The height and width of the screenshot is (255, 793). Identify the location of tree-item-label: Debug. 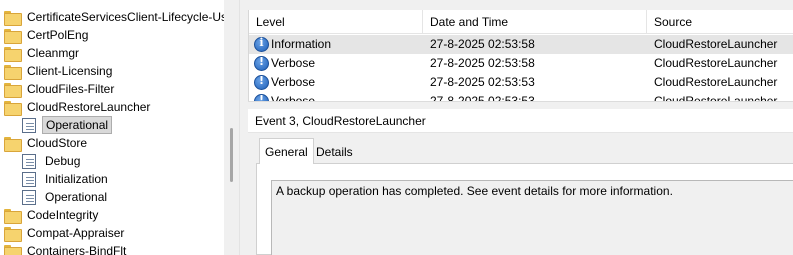
(63, 161).